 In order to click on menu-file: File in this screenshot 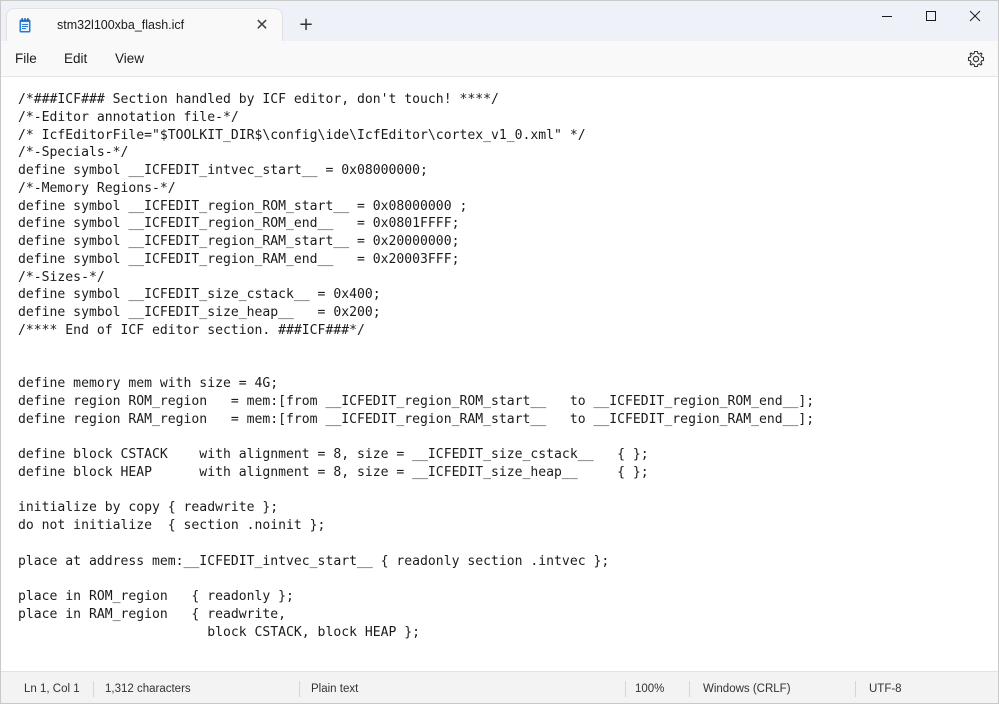, I will do `click(26, 58)`.